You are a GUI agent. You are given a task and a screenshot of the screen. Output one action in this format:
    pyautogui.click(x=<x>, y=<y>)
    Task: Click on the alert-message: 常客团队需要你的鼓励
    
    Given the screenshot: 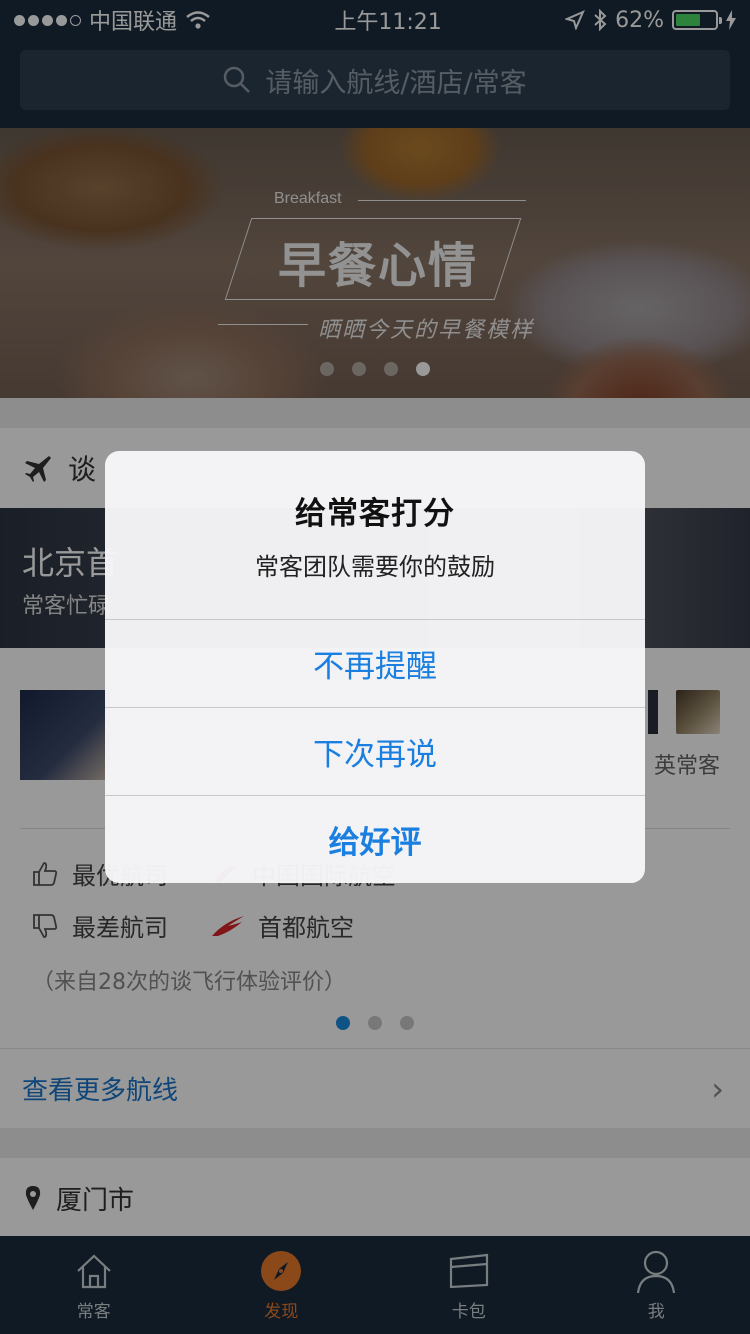 What is the action you would take?
    pyautogui.click(x=375, y=567)
    